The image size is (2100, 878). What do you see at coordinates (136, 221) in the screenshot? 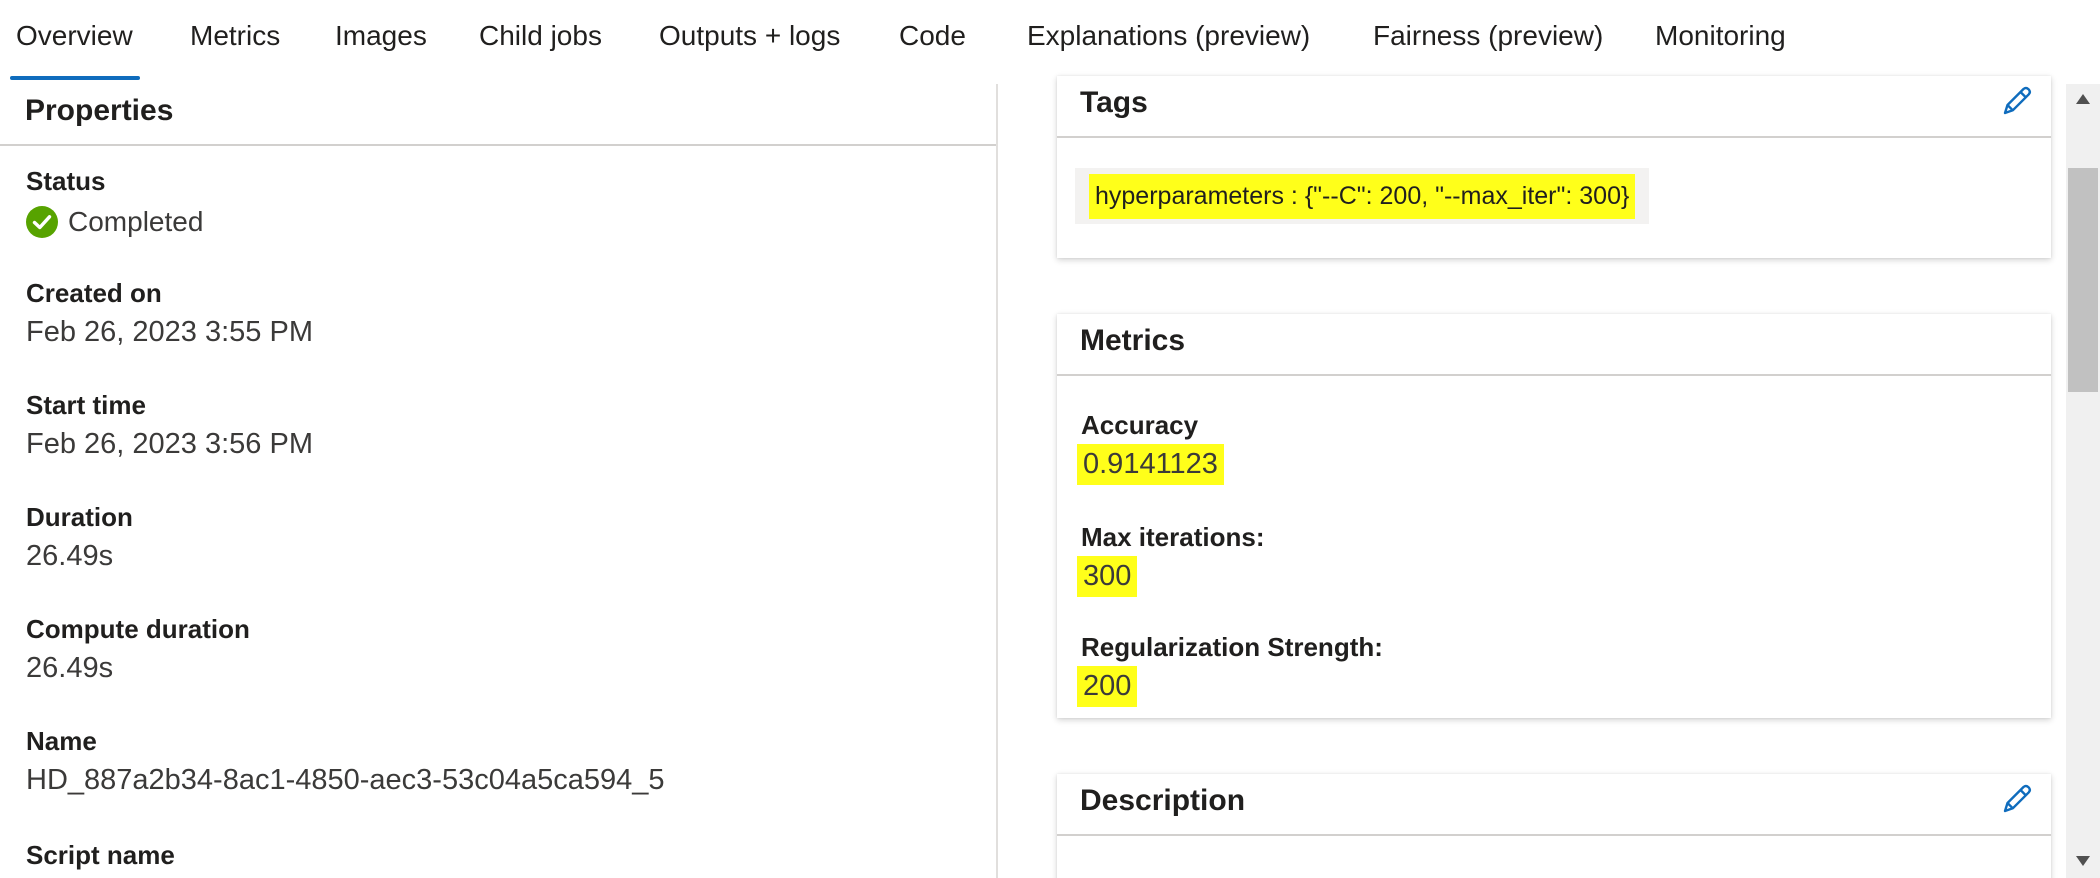
I see `status-text: Completed` at bounding box center [136, 221].